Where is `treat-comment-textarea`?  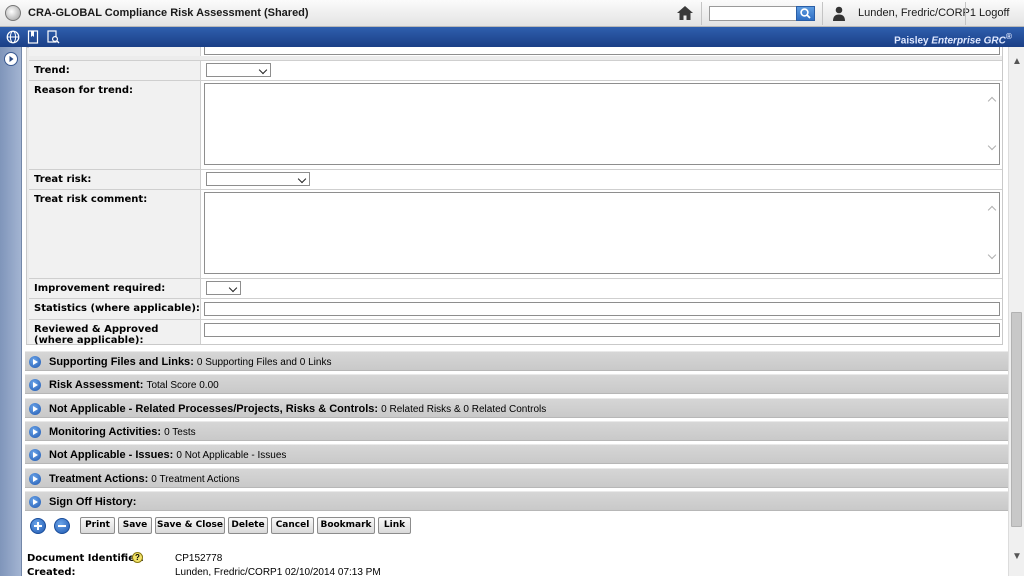 treat-comment-textarea is located at coordinates (602, 233).